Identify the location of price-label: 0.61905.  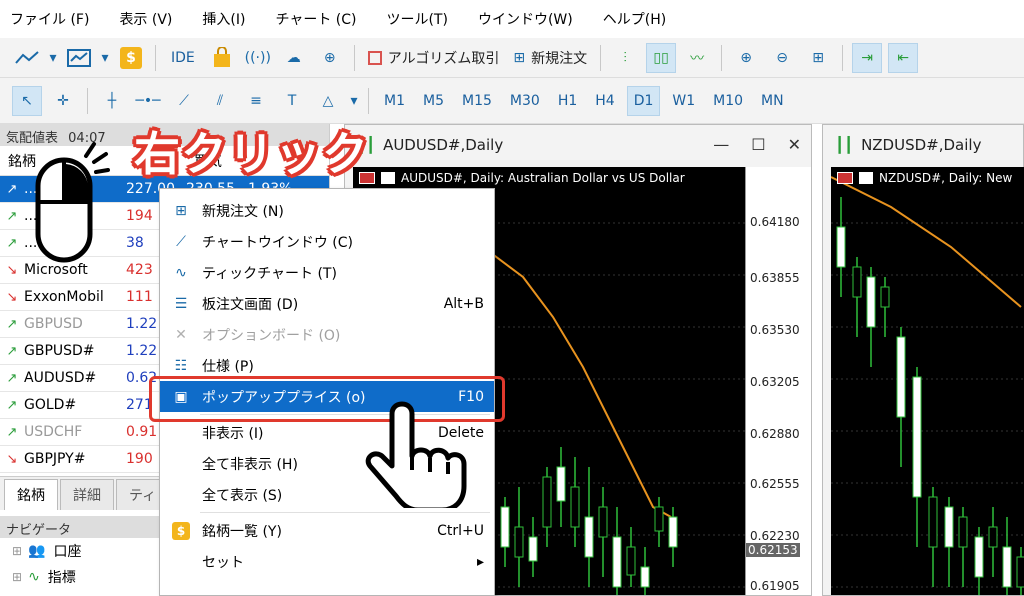
(775, 586).